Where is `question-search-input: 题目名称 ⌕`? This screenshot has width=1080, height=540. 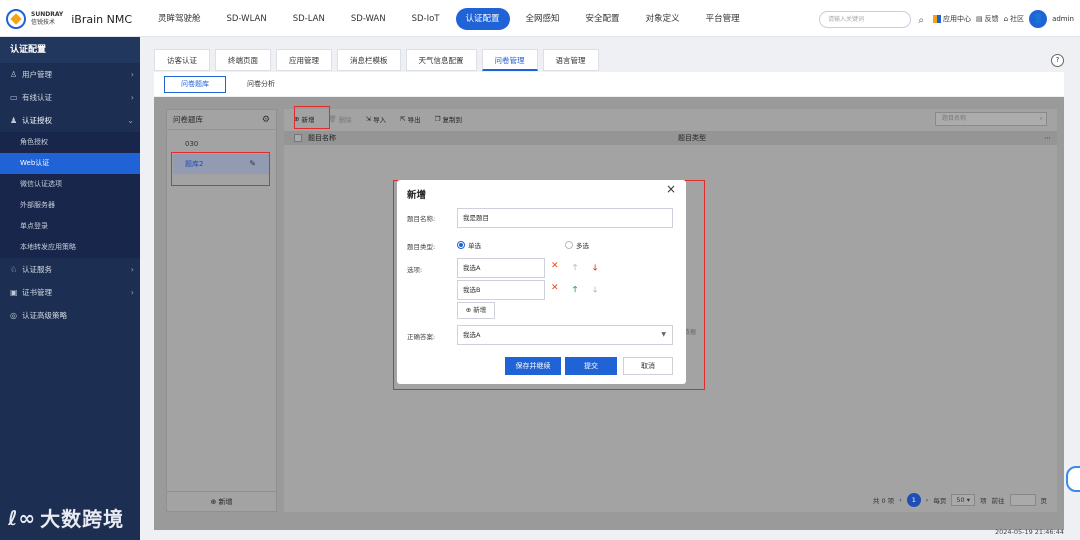
question-search-input: 题目名称 ⌕ is located at coordinates (991, 119).